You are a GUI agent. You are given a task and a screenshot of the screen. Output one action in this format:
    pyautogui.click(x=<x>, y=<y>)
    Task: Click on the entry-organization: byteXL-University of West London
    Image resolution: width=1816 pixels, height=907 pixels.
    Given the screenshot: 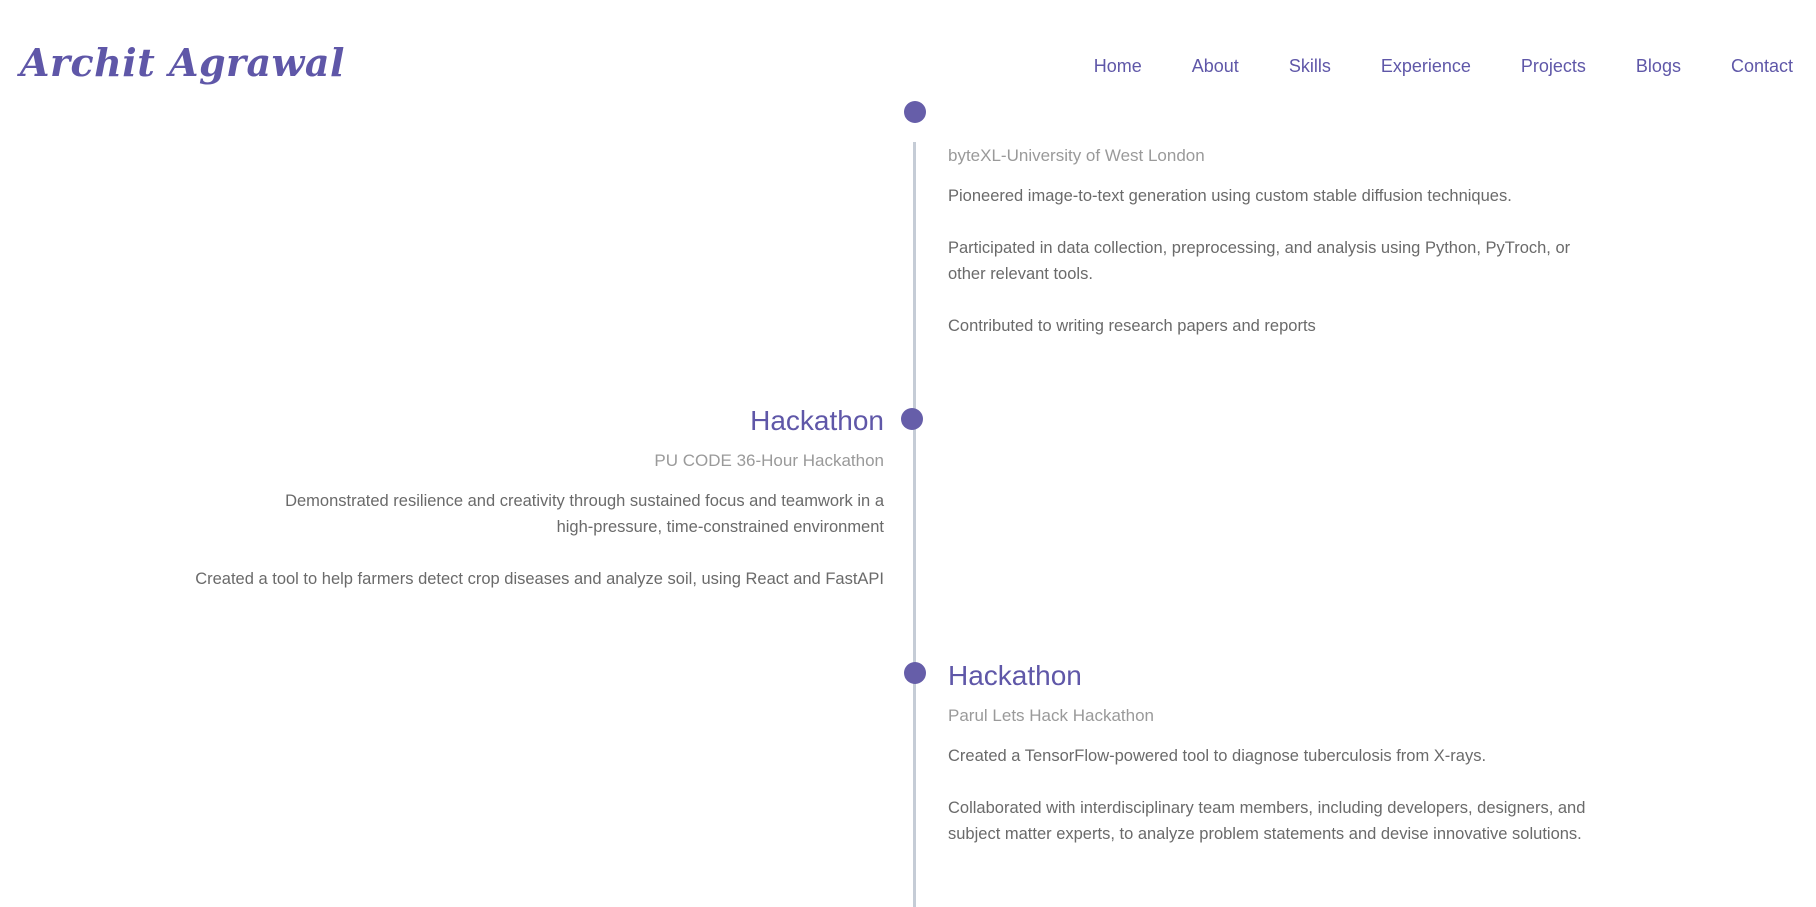 What is the action you would take?
    pyautogui.click(x=1076, y=155)
    